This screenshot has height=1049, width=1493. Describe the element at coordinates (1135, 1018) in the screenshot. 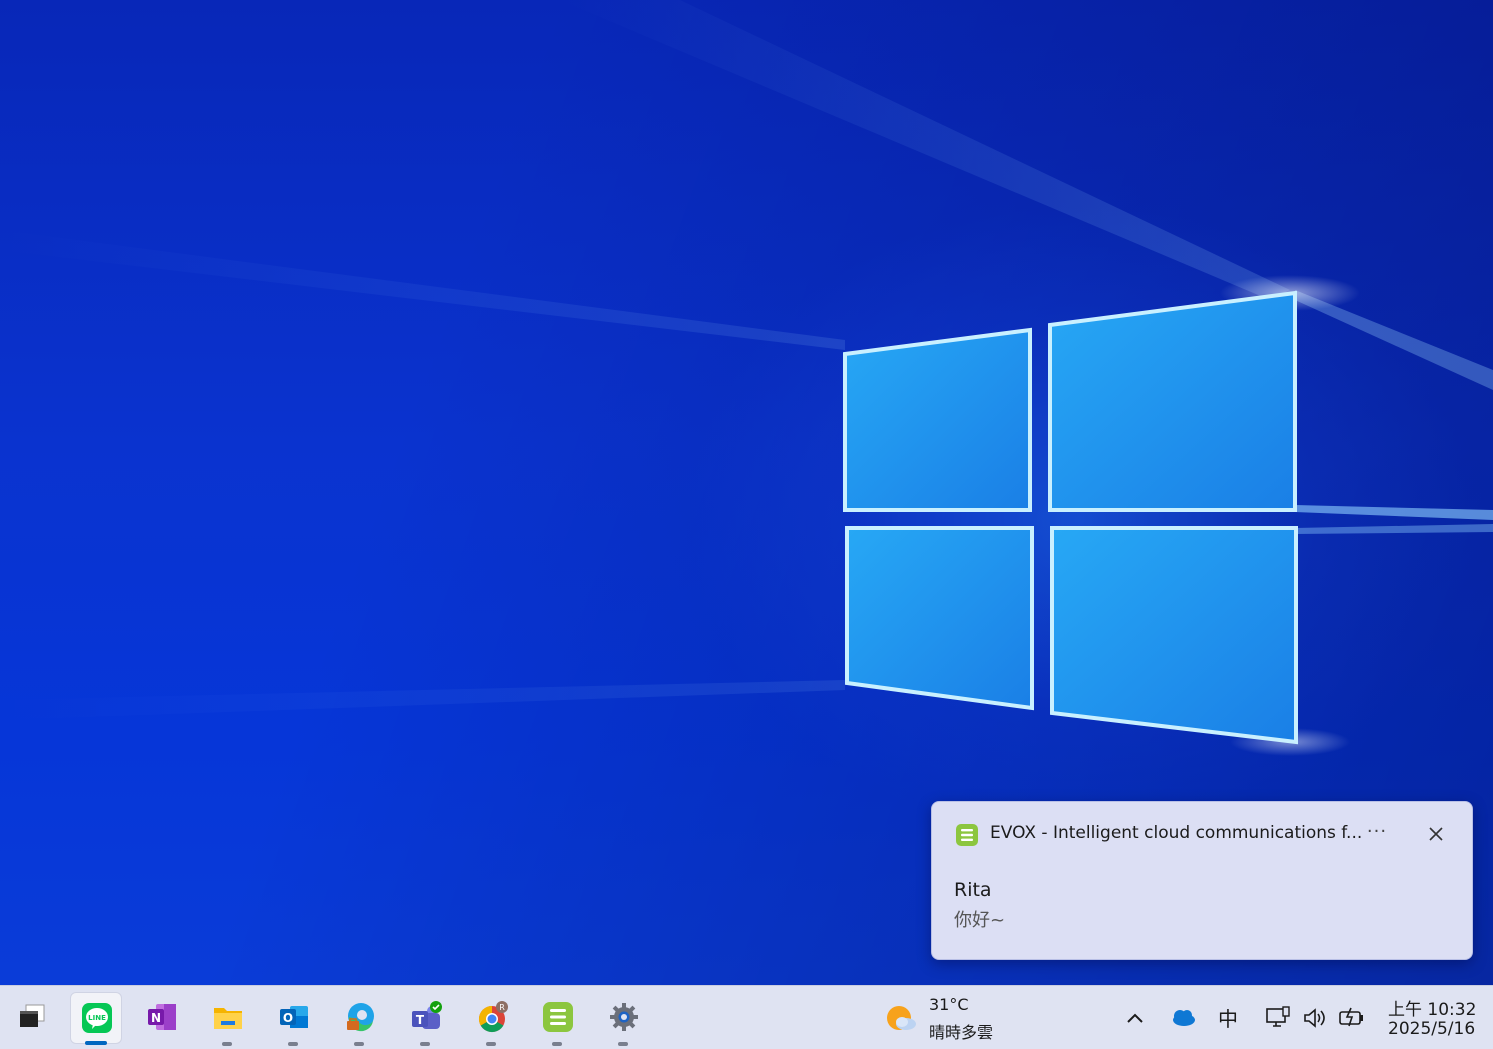

I see `chevron-up-icon` at that location.